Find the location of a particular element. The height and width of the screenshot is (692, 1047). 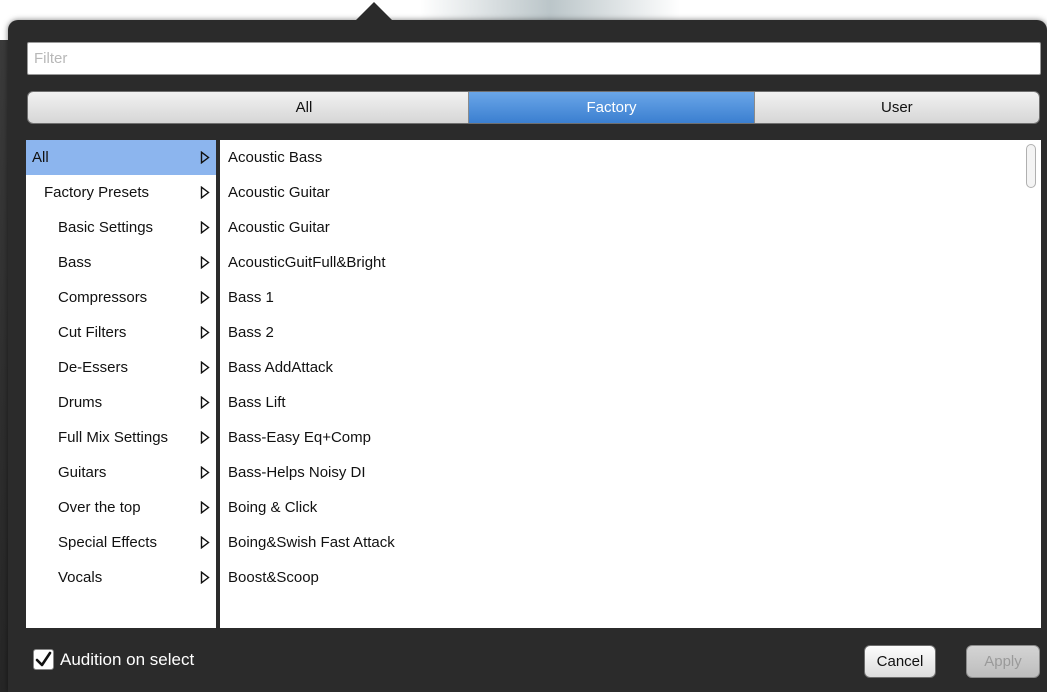

category-label: Cut Filters is located at coordinates (92, 332).